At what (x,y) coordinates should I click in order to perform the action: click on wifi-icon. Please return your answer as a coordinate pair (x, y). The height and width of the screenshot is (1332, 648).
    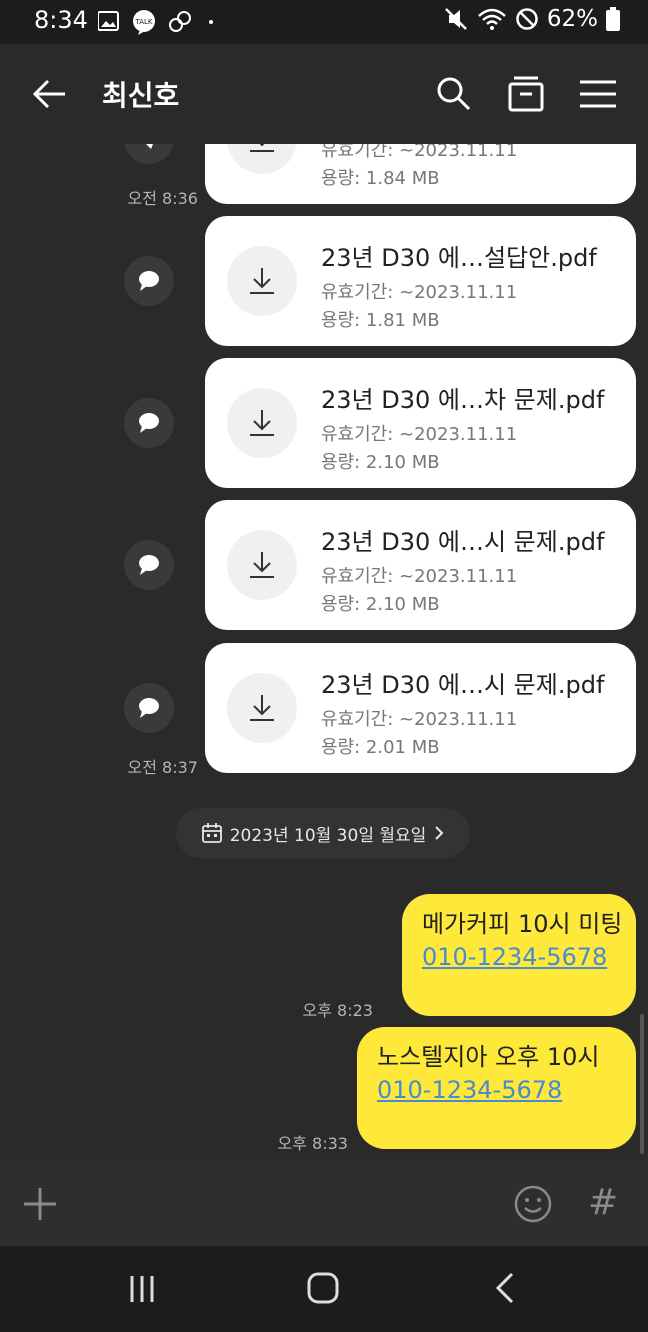
    Looking at the image, I should click on (492, 19).